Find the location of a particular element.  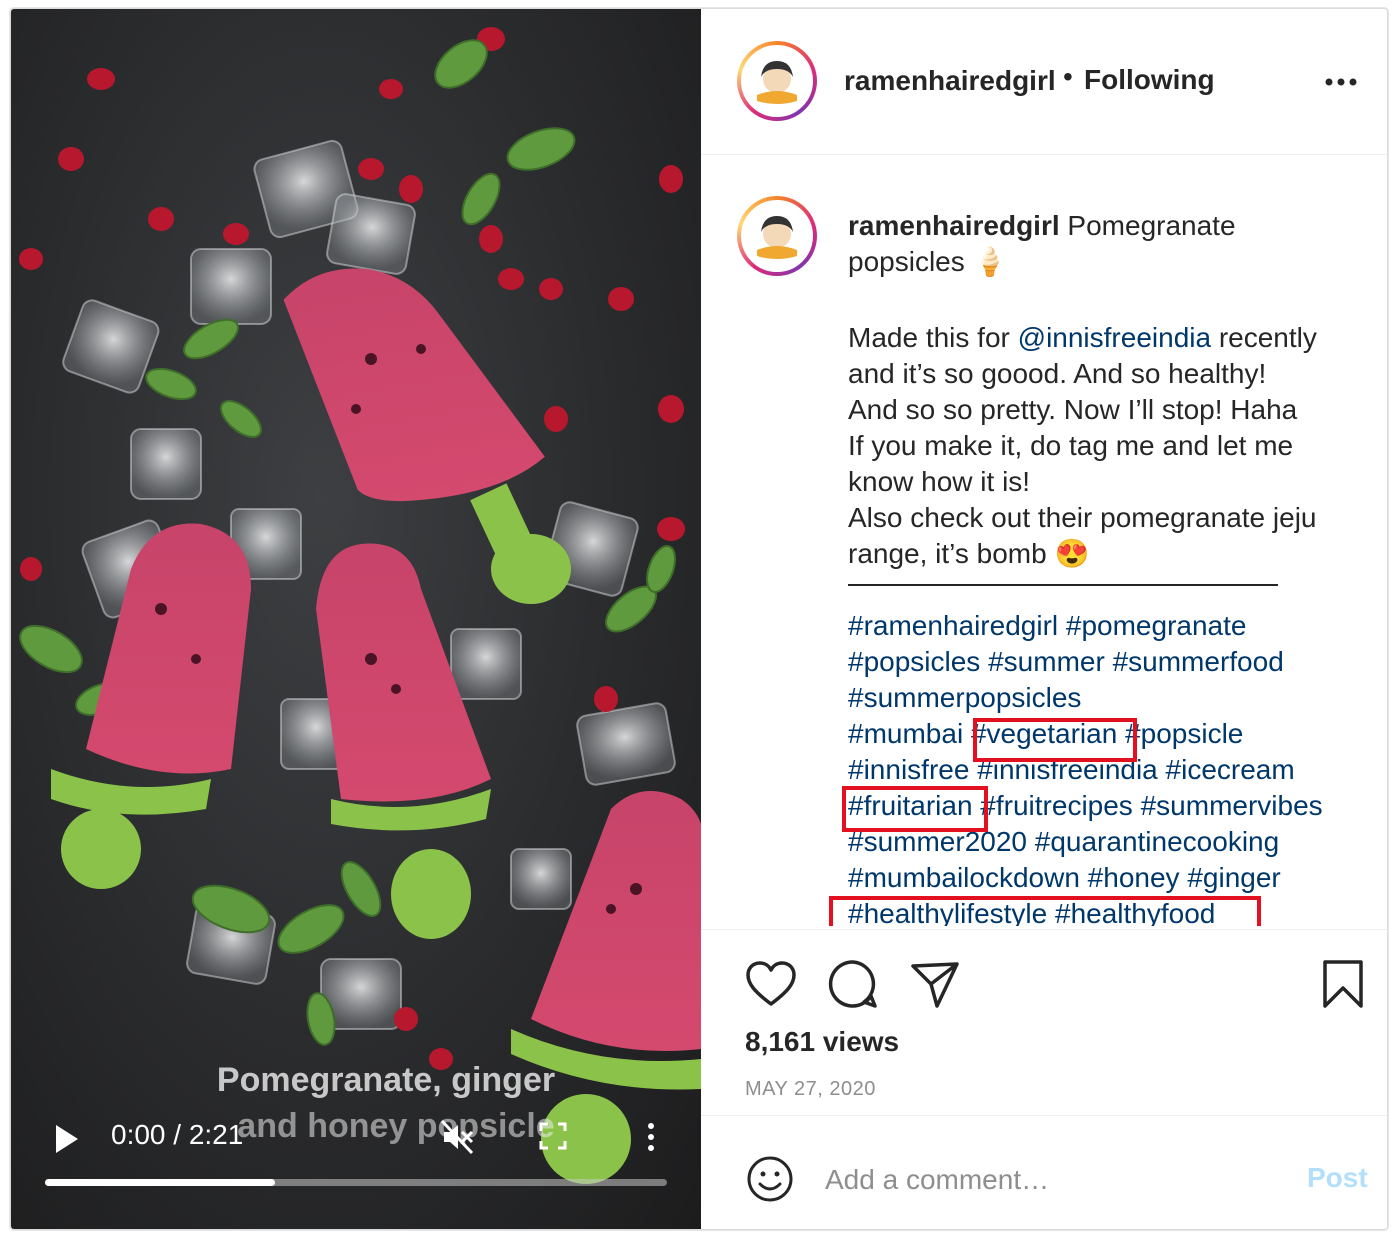

hashtag-link: #summervibes is located at coordinates (1232, 805).